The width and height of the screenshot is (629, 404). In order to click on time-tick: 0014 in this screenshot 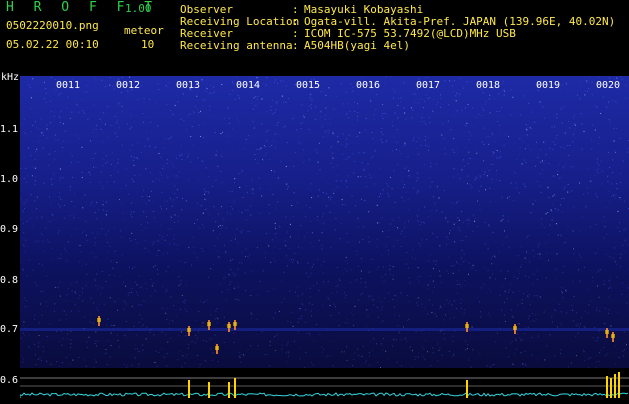, I will do `click(248, 85)`.